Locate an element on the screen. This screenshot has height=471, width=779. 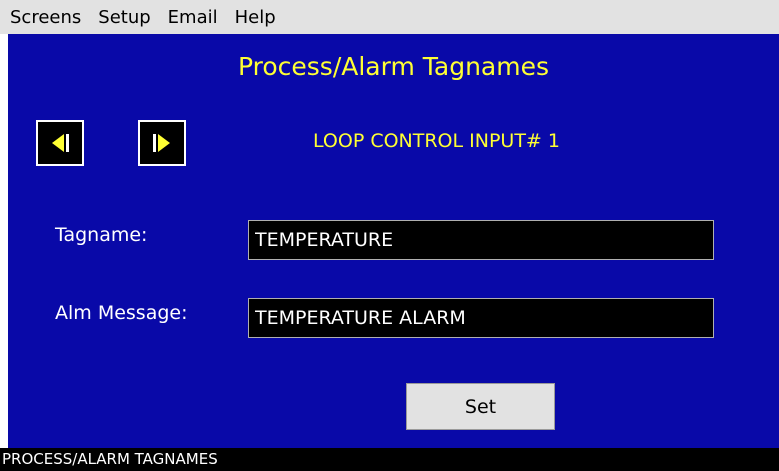
previous-arrow-icon is located at coordinates (60, 143).